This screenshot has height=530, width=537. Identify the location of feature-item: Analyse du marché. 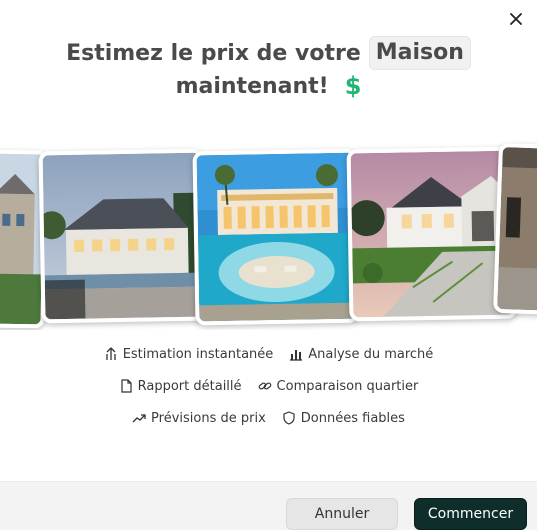
(361, 354).